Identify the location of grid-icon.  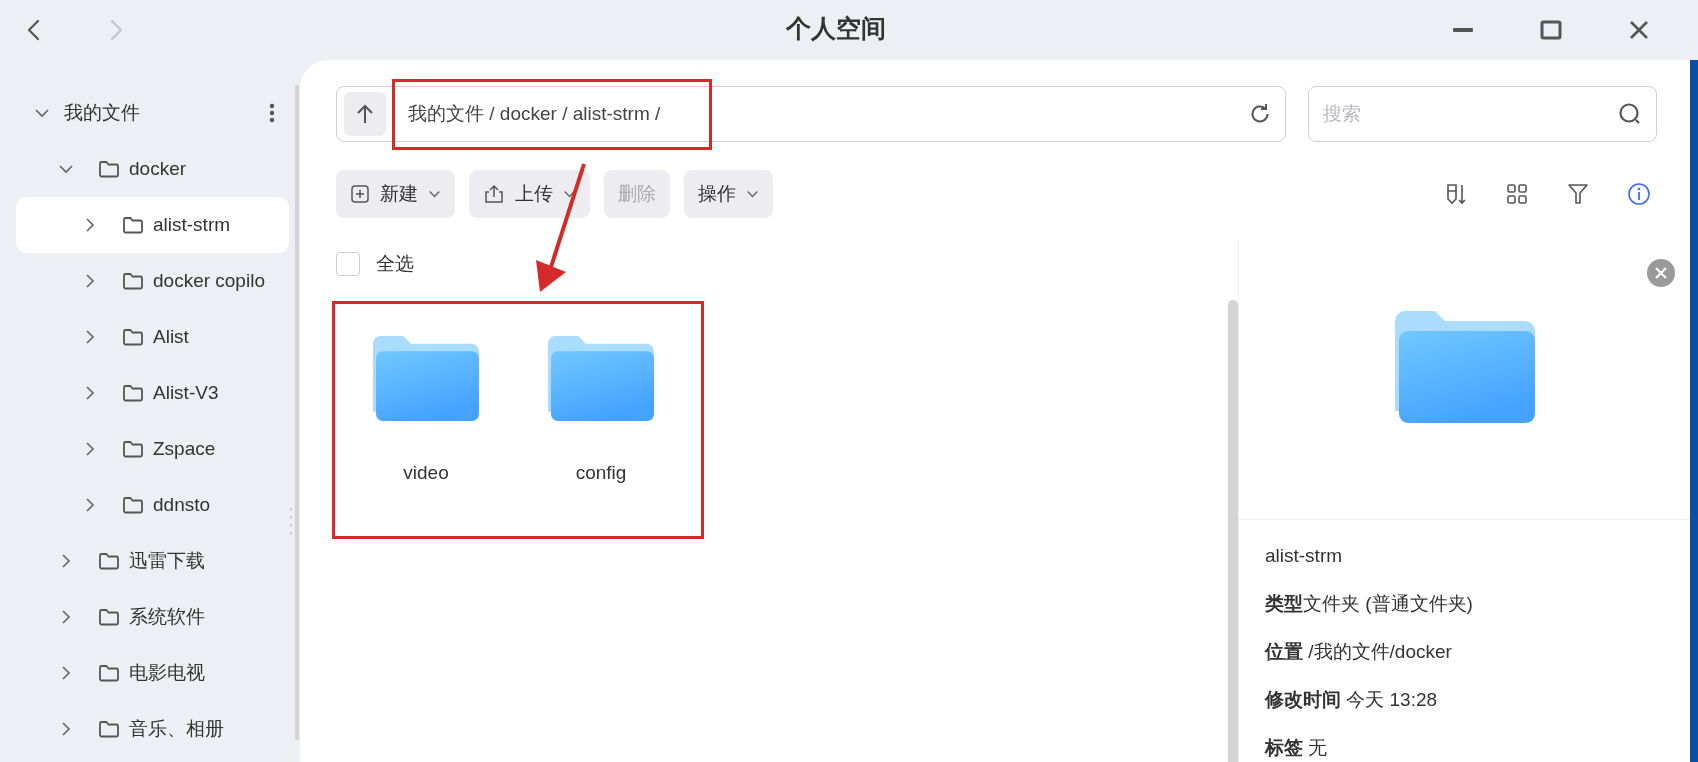
(1517, 194).